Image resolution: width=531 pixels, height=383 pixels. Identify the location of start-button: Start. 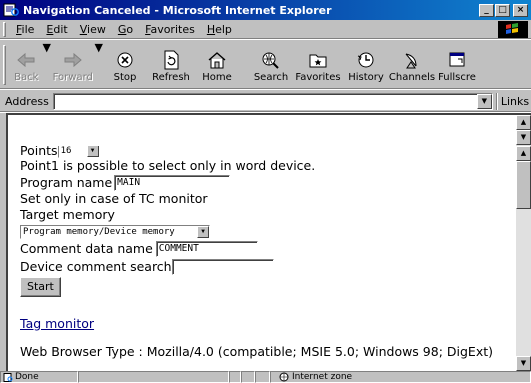
(40, 287).